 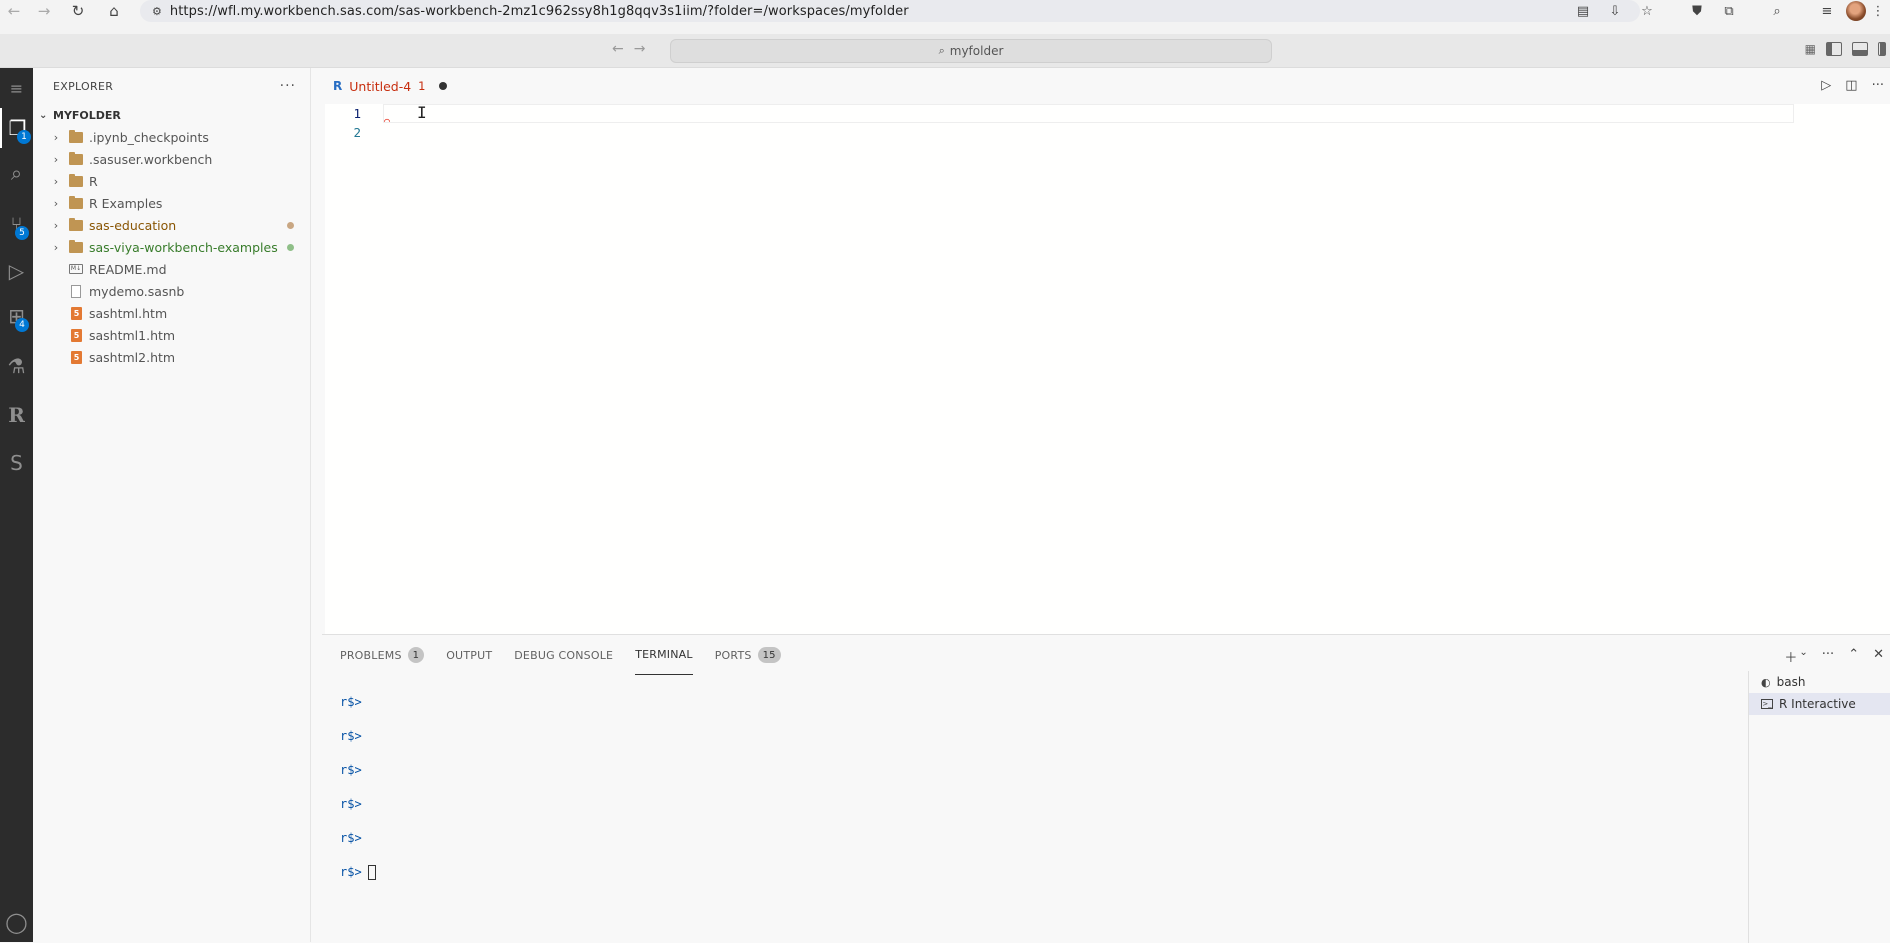 I want to click on home-icon: ⌂, so click(x=114, y=12).